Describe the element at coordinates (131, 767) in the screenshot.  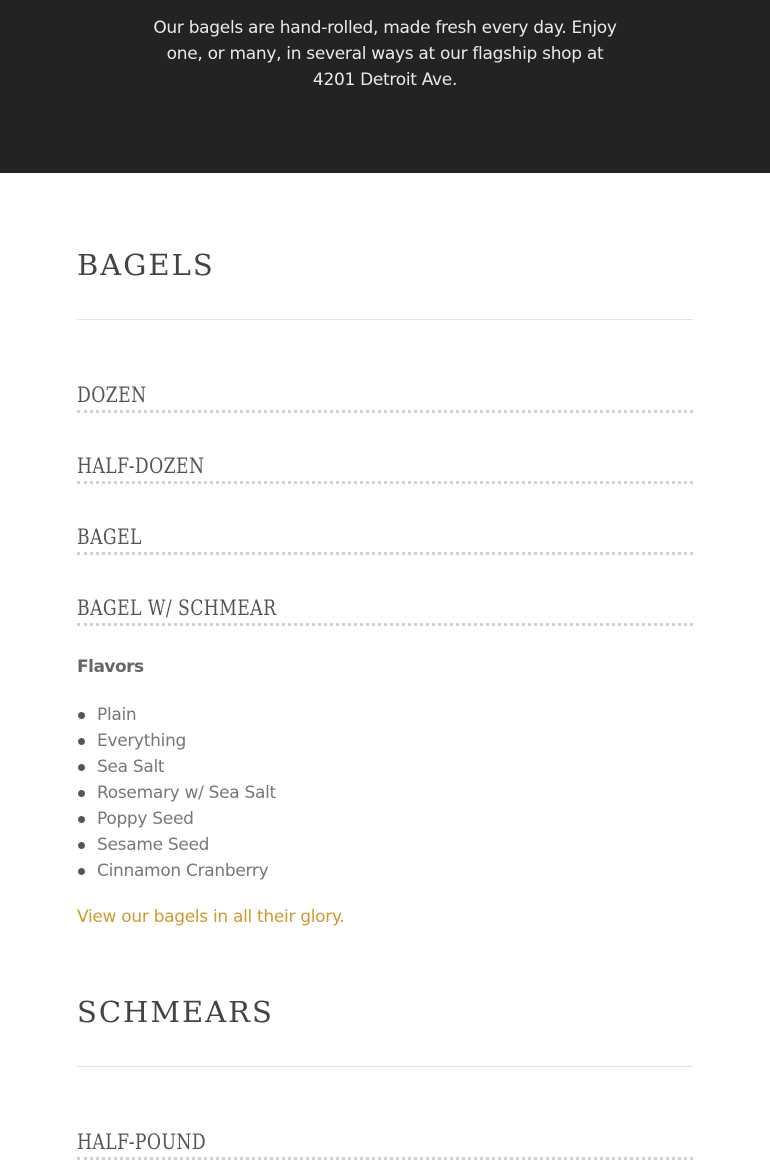
I see `flavor-label: Sea Salt` at that location.